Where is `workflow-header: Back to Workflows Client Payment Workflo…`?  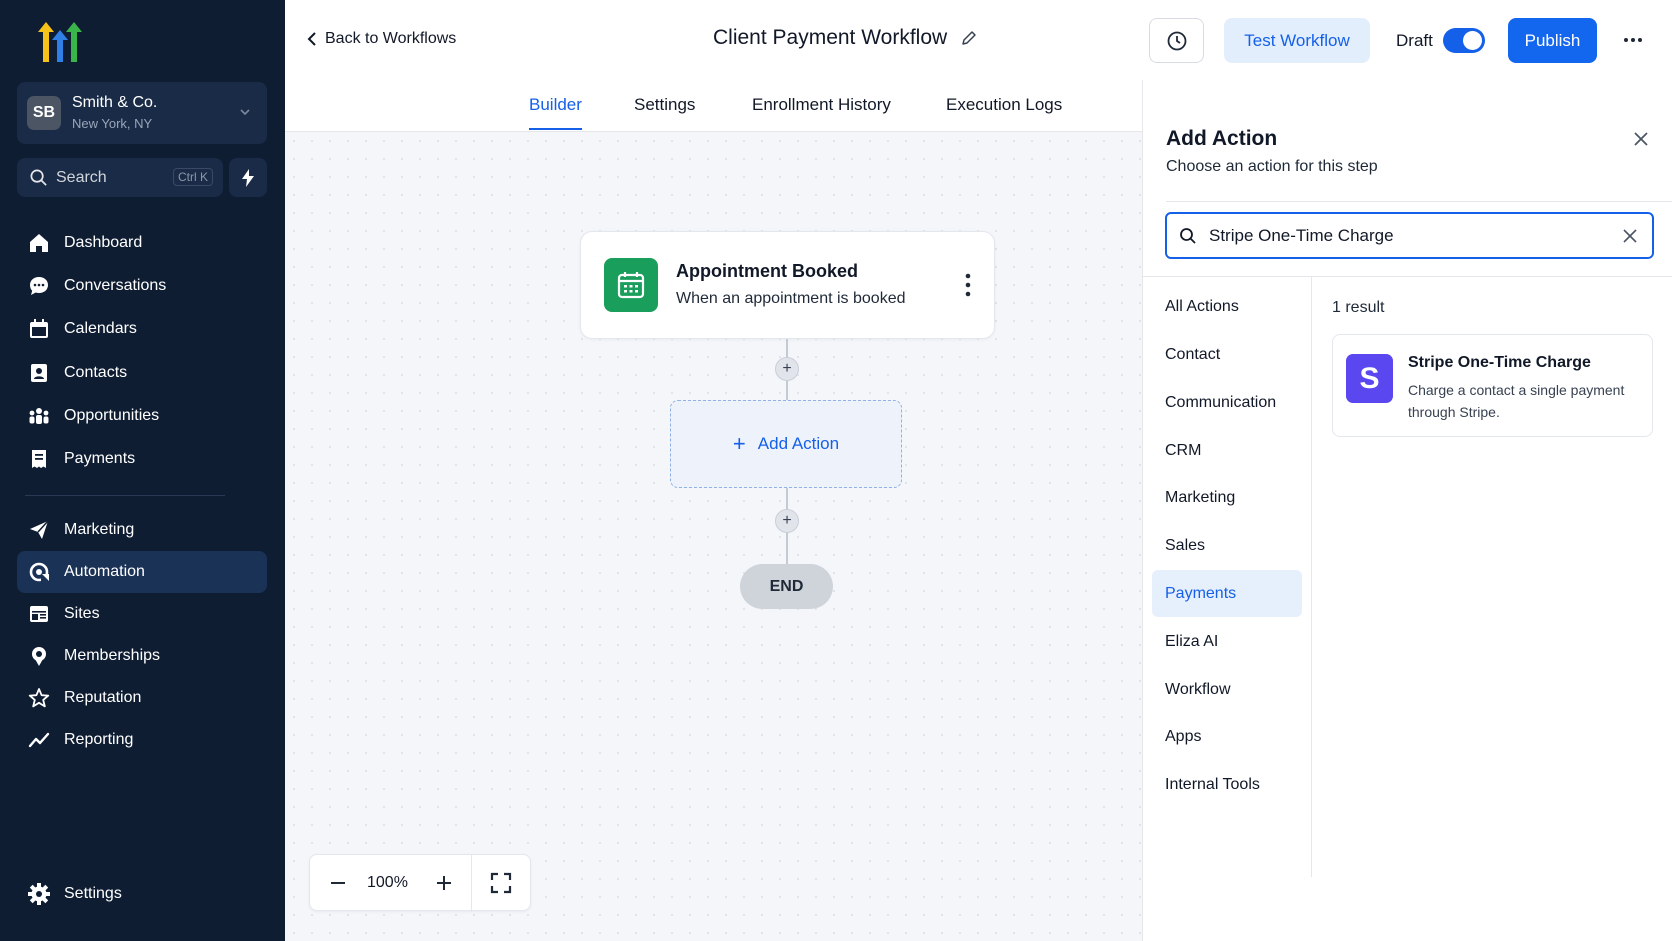 workflow-header: Back to Workflows Client Payment Workflo… is located at coordinates (978, 40).